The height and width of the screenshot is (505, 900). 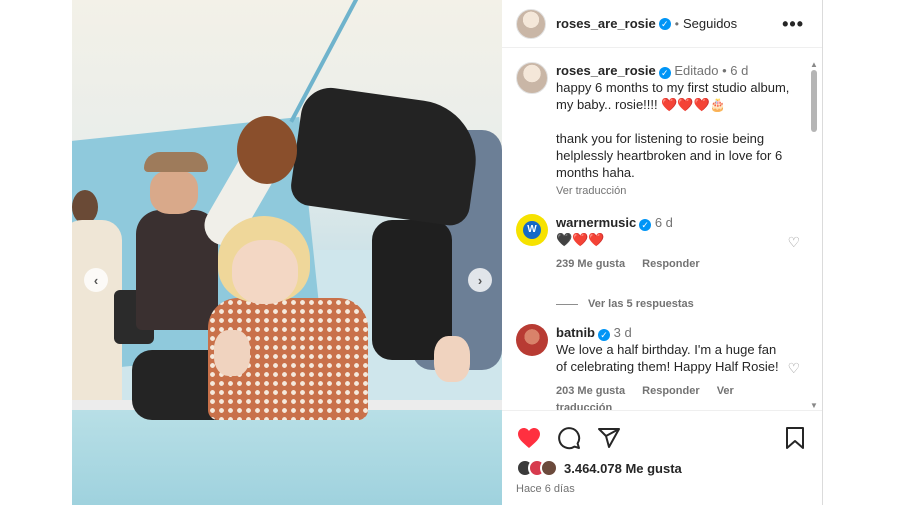 I want to click on photo-cap, so click(x=176, y=162).